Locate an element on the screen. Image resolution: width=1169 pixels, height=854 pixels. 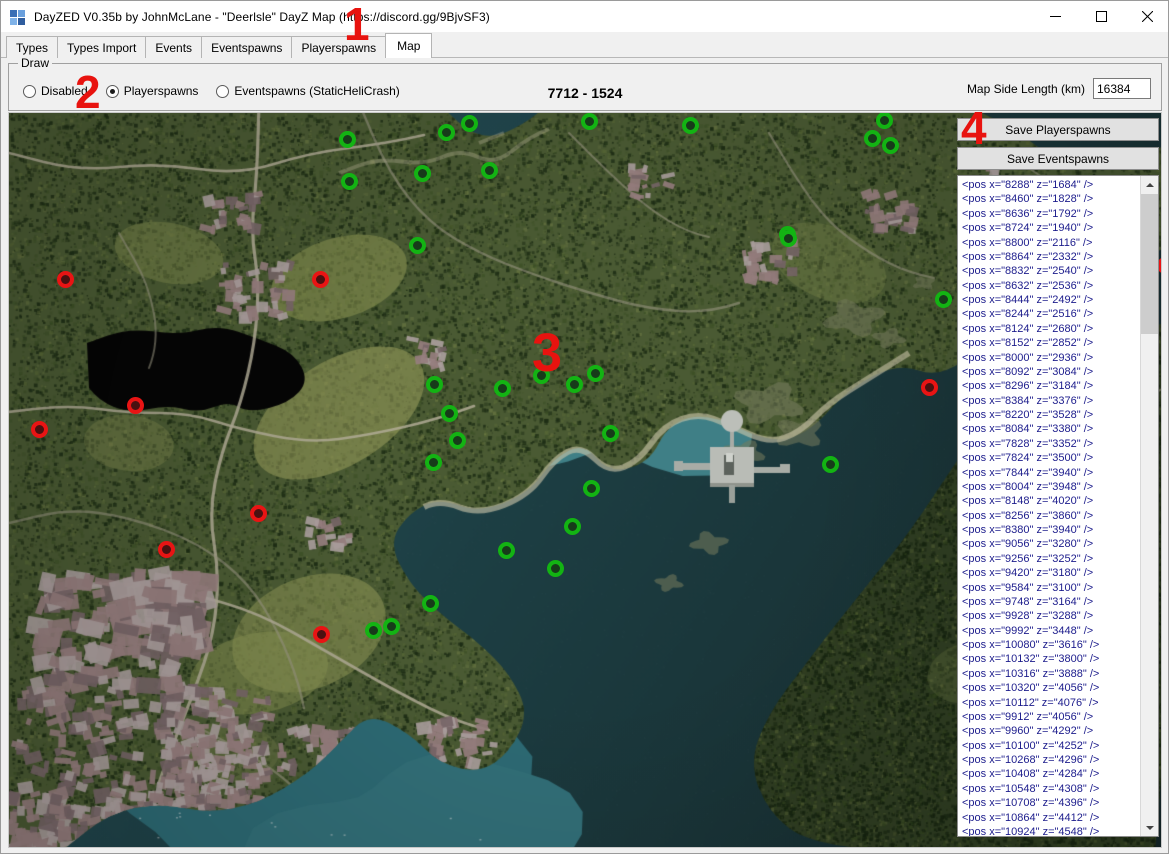
spawn-list-item: <pos x="8084" z="3380" /> is located at coordinates (1051, 429).